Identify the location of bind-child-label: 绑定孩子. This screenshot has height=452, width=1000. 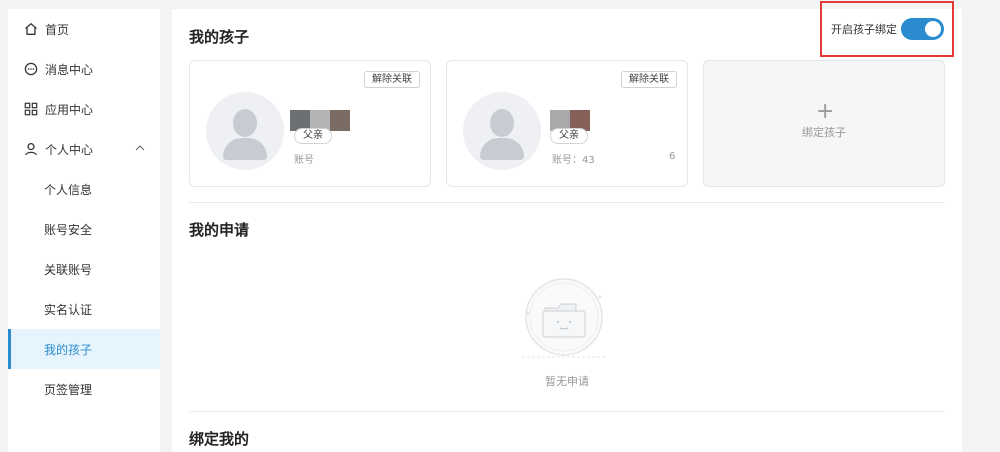
(824, 132).